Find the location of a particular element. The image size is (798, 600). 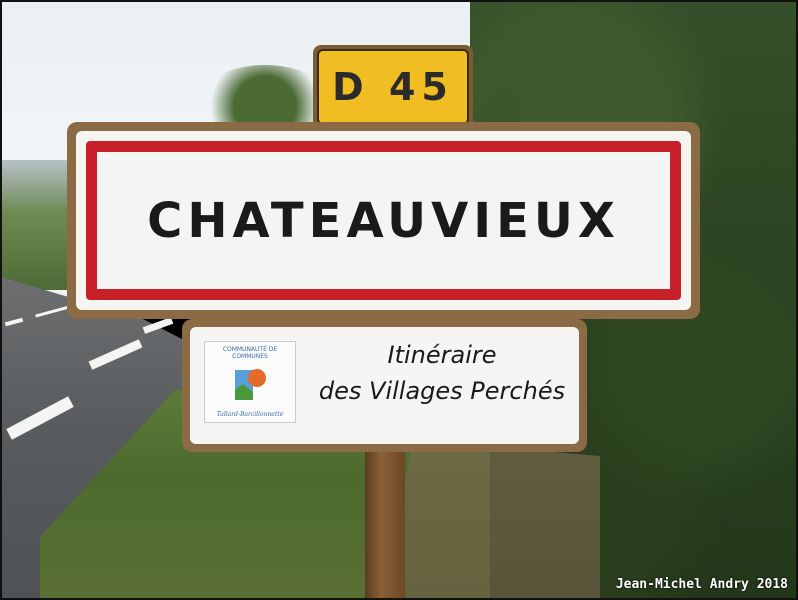

logo-header: COMMUNAUTÉ DE COMMUNES is located at coordinates (250, 353).